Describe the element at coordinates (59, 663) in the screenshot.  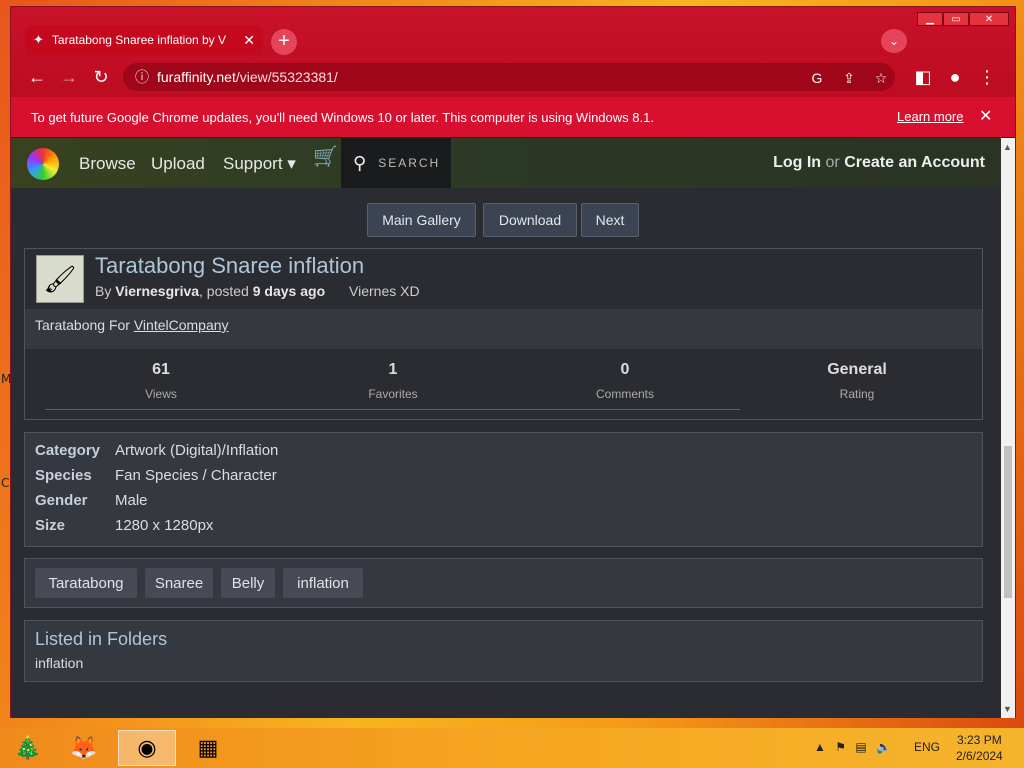
I see `folder-link: inflation` at that location.